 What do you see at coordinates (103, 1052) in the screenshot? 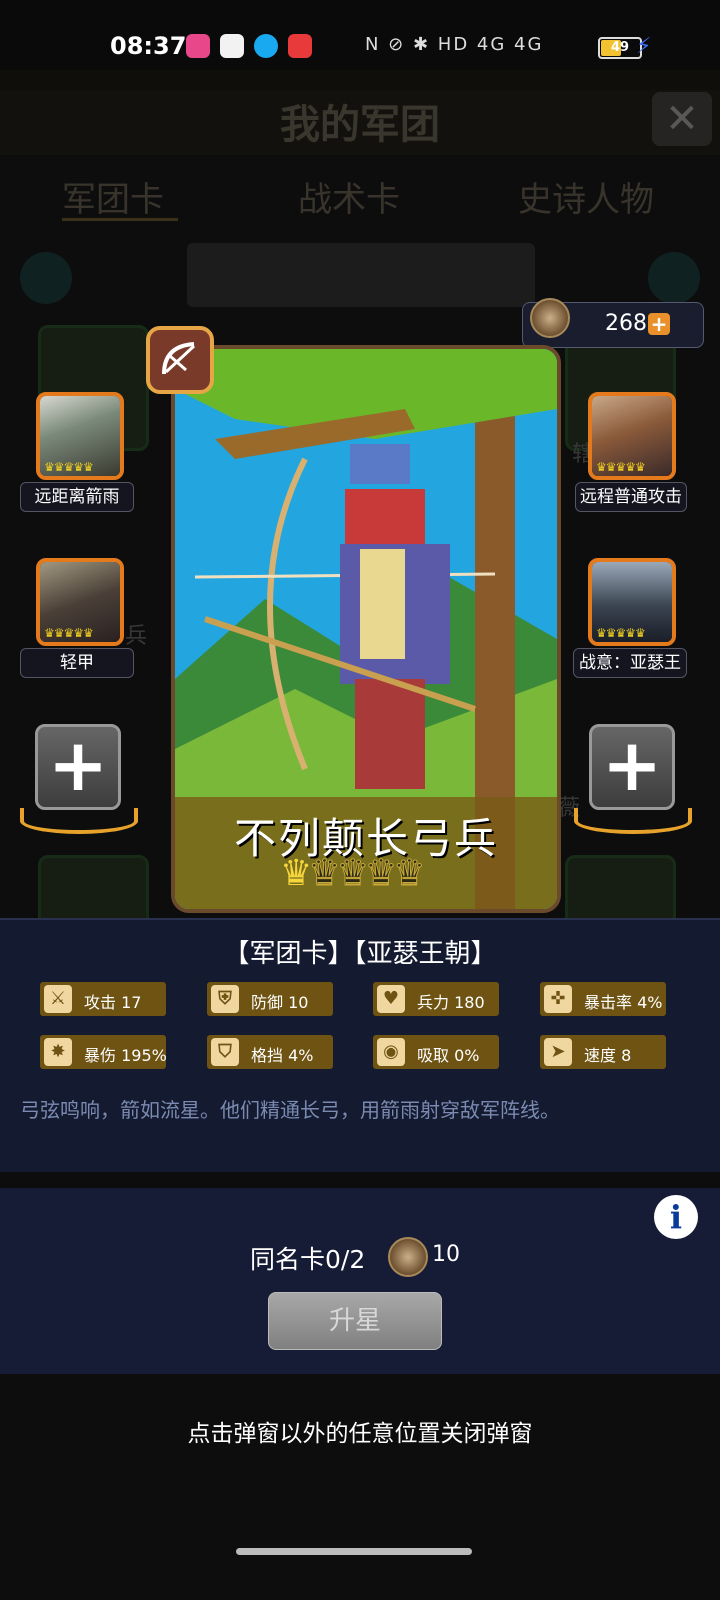
I see `stat-crit-damage: ✸ 暴伤 195%` at bounding box center [103, 1052].